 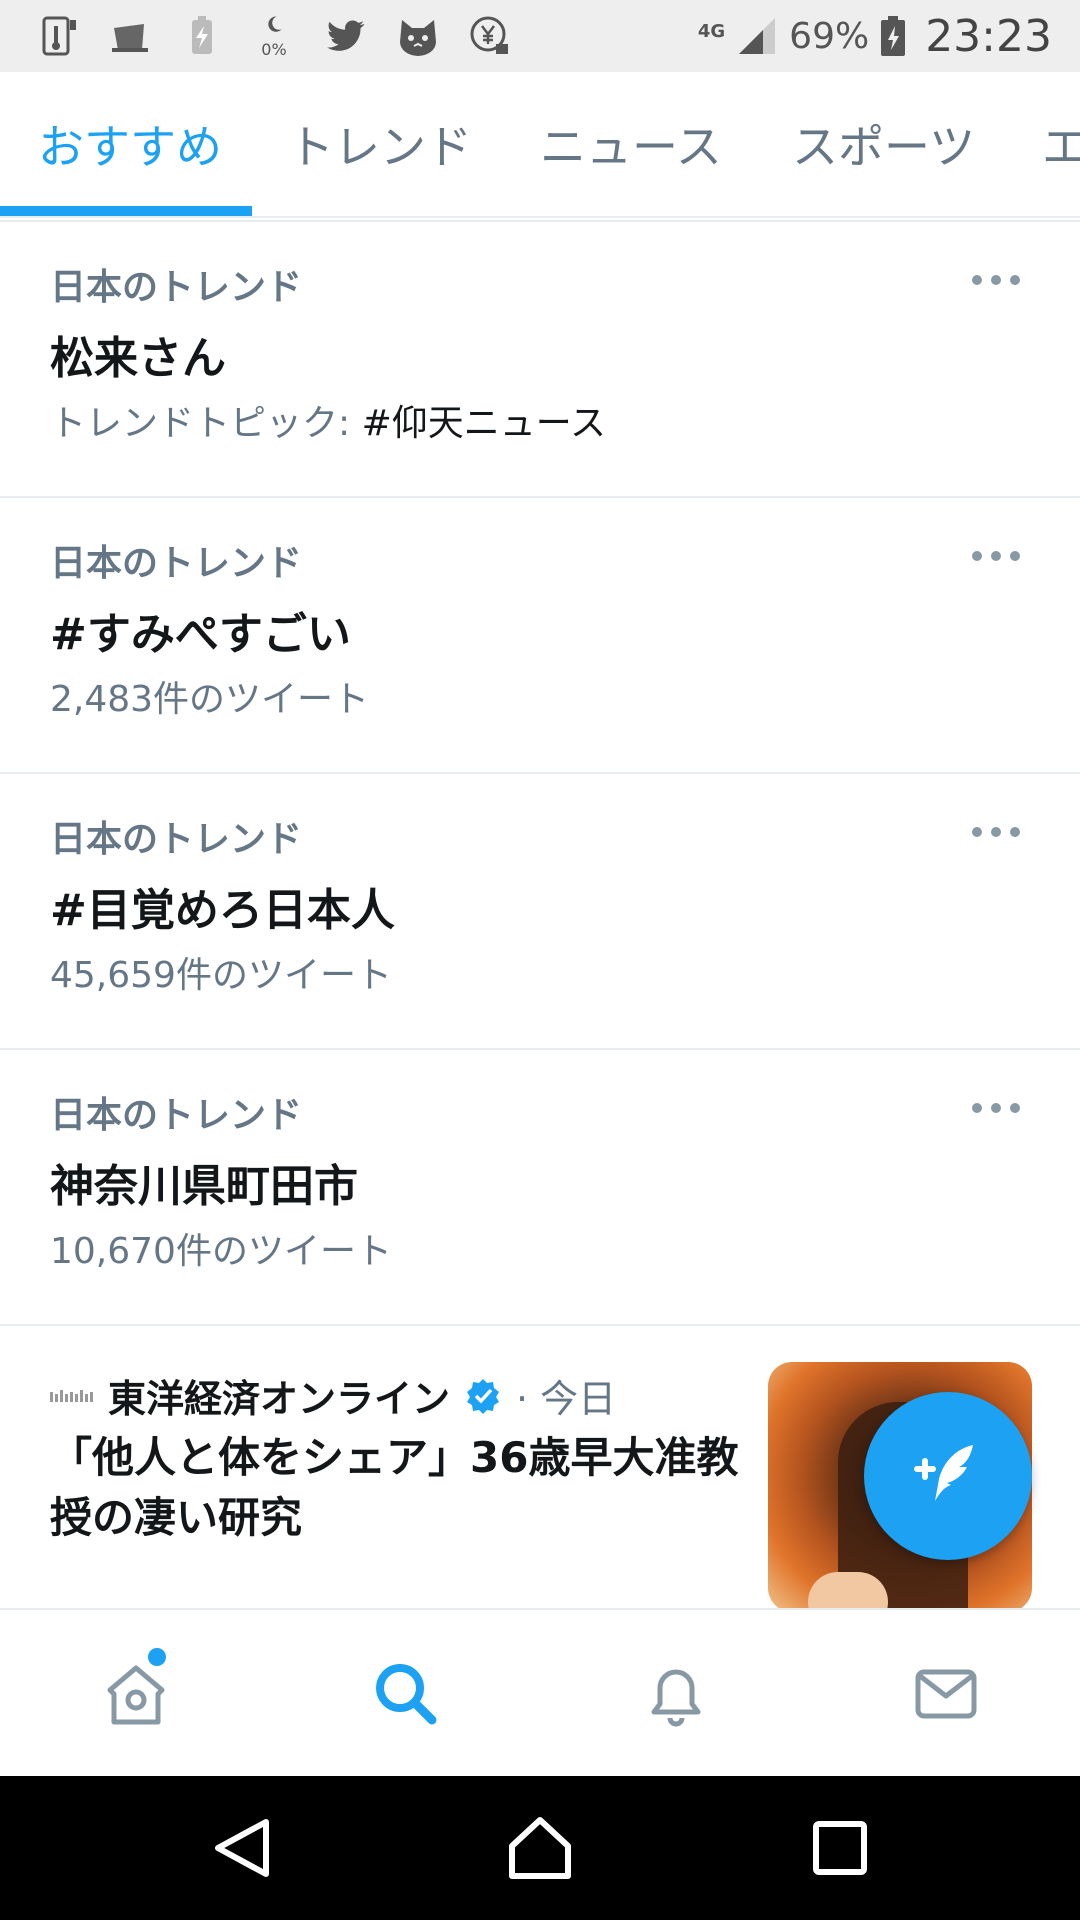 I want to click on cat-face-icon, so click(x=418, y=36).